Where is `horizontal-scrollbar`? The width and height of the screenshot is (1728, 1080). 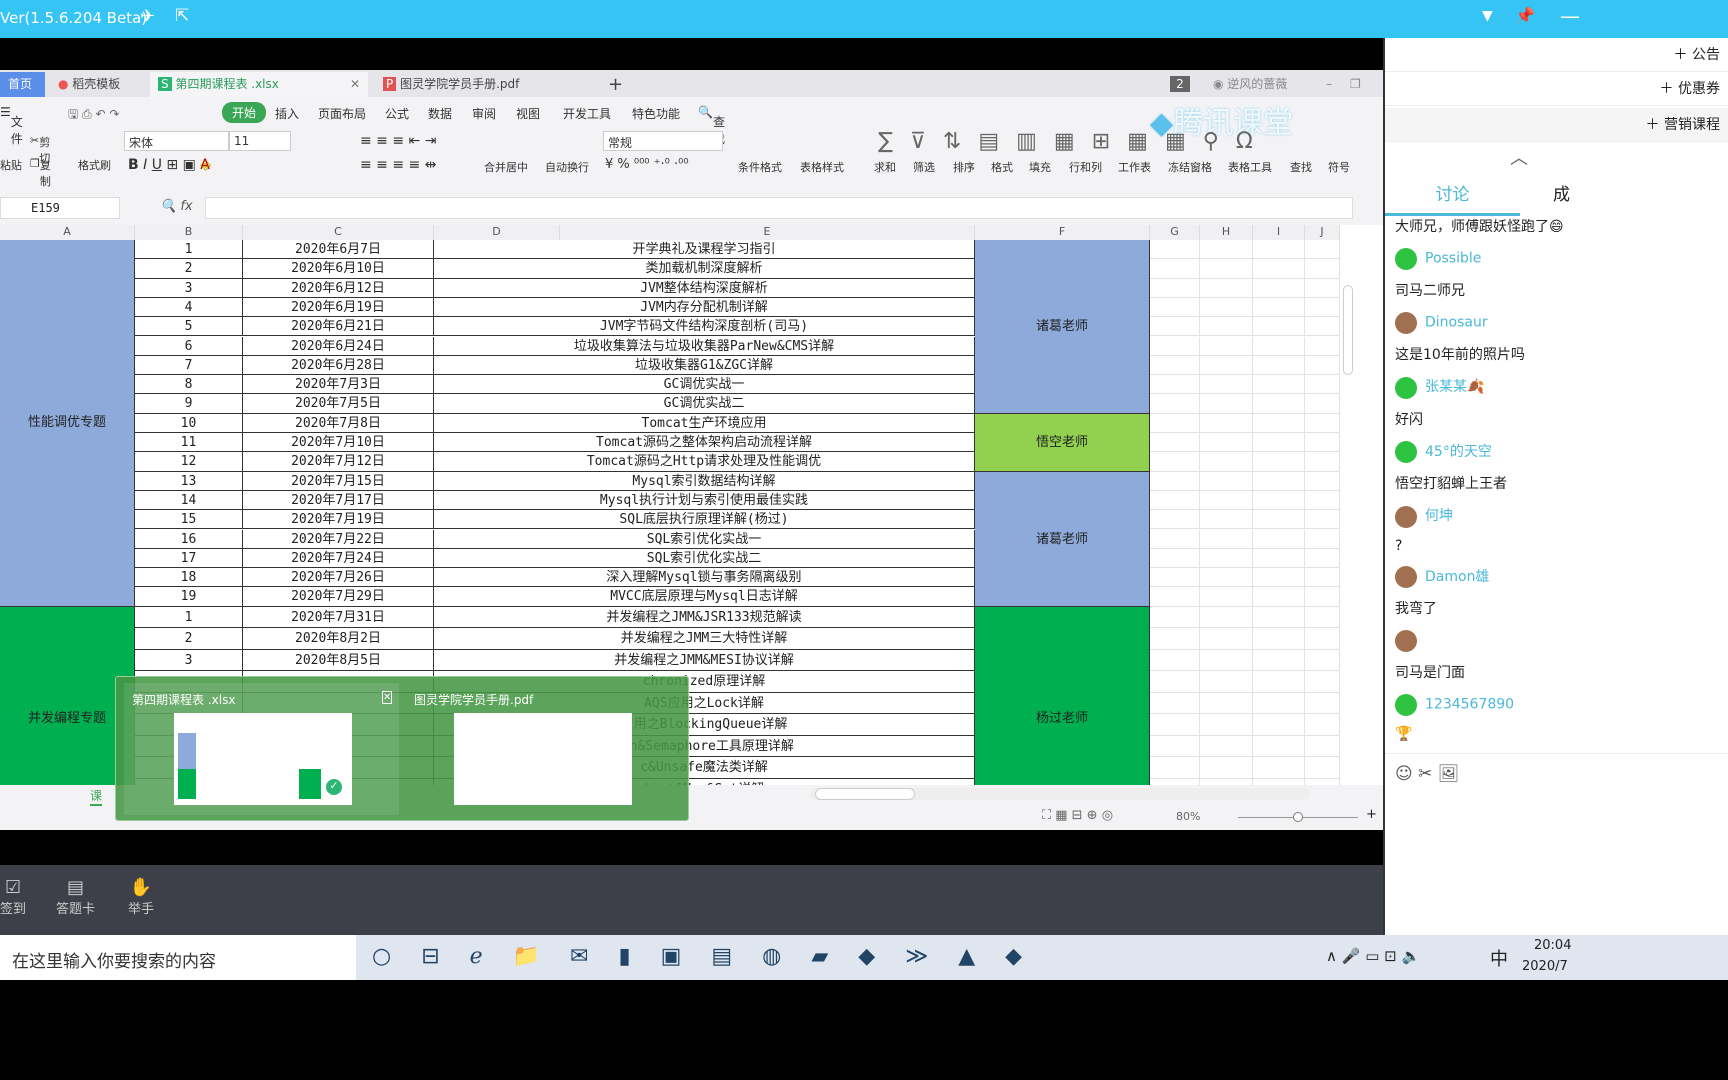
horizontal-scrollbar is located at coordinates (1060, 794).